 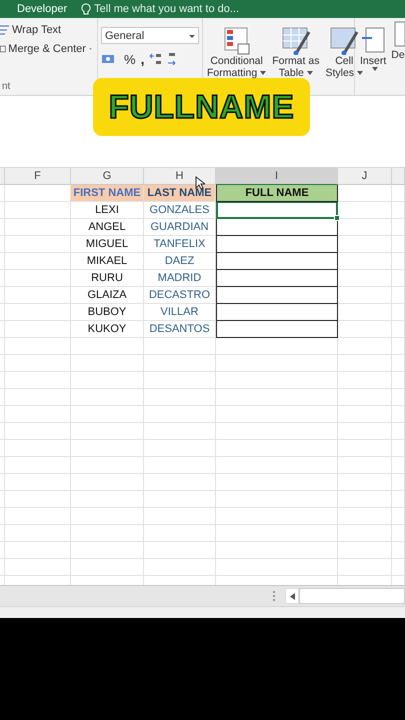 I want to click on scroll-left-button, so click(x=292, y=596).